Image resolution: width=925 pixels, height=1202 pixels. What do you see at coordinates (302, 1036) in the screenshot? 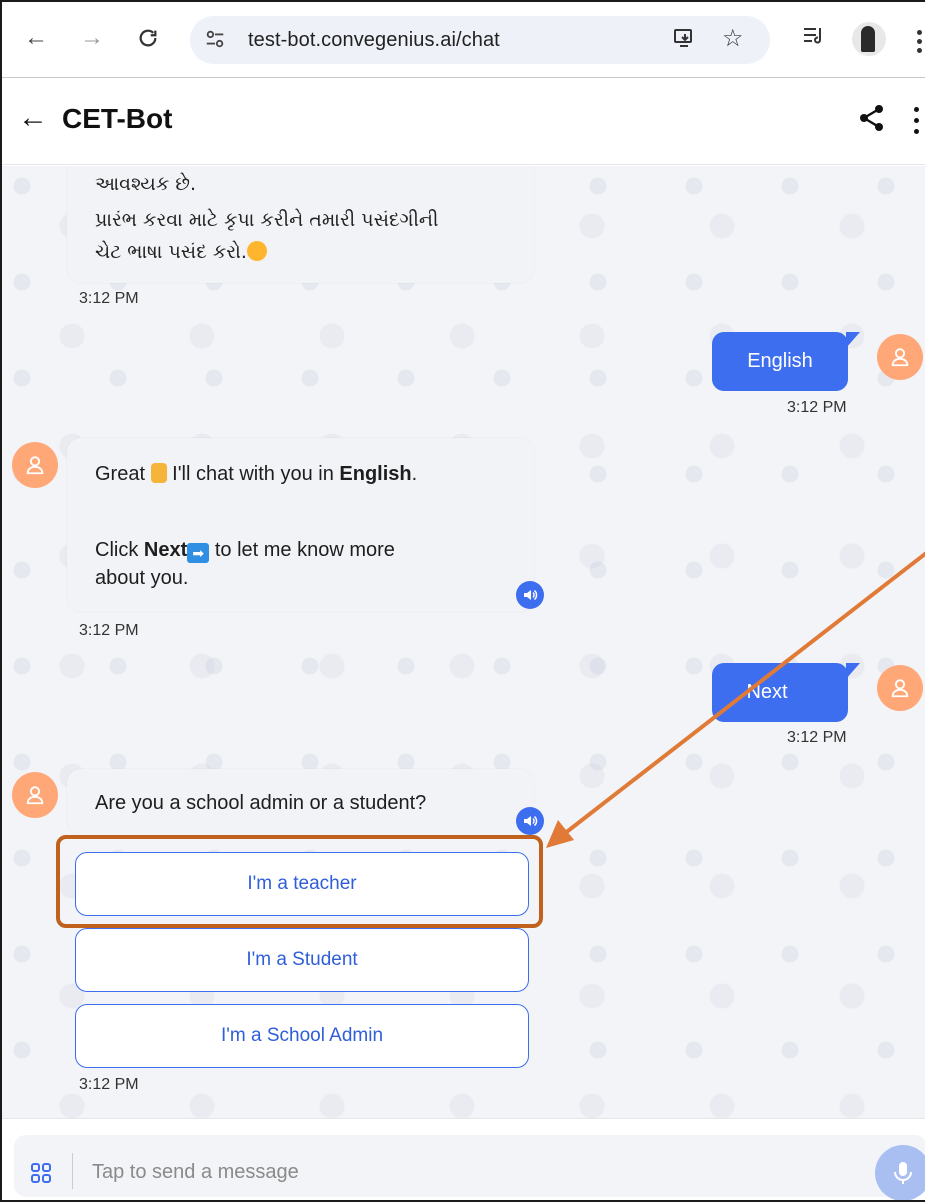
I see `option-school-admin-button: I'm a School Admin` at bounding box center [302, 1036].